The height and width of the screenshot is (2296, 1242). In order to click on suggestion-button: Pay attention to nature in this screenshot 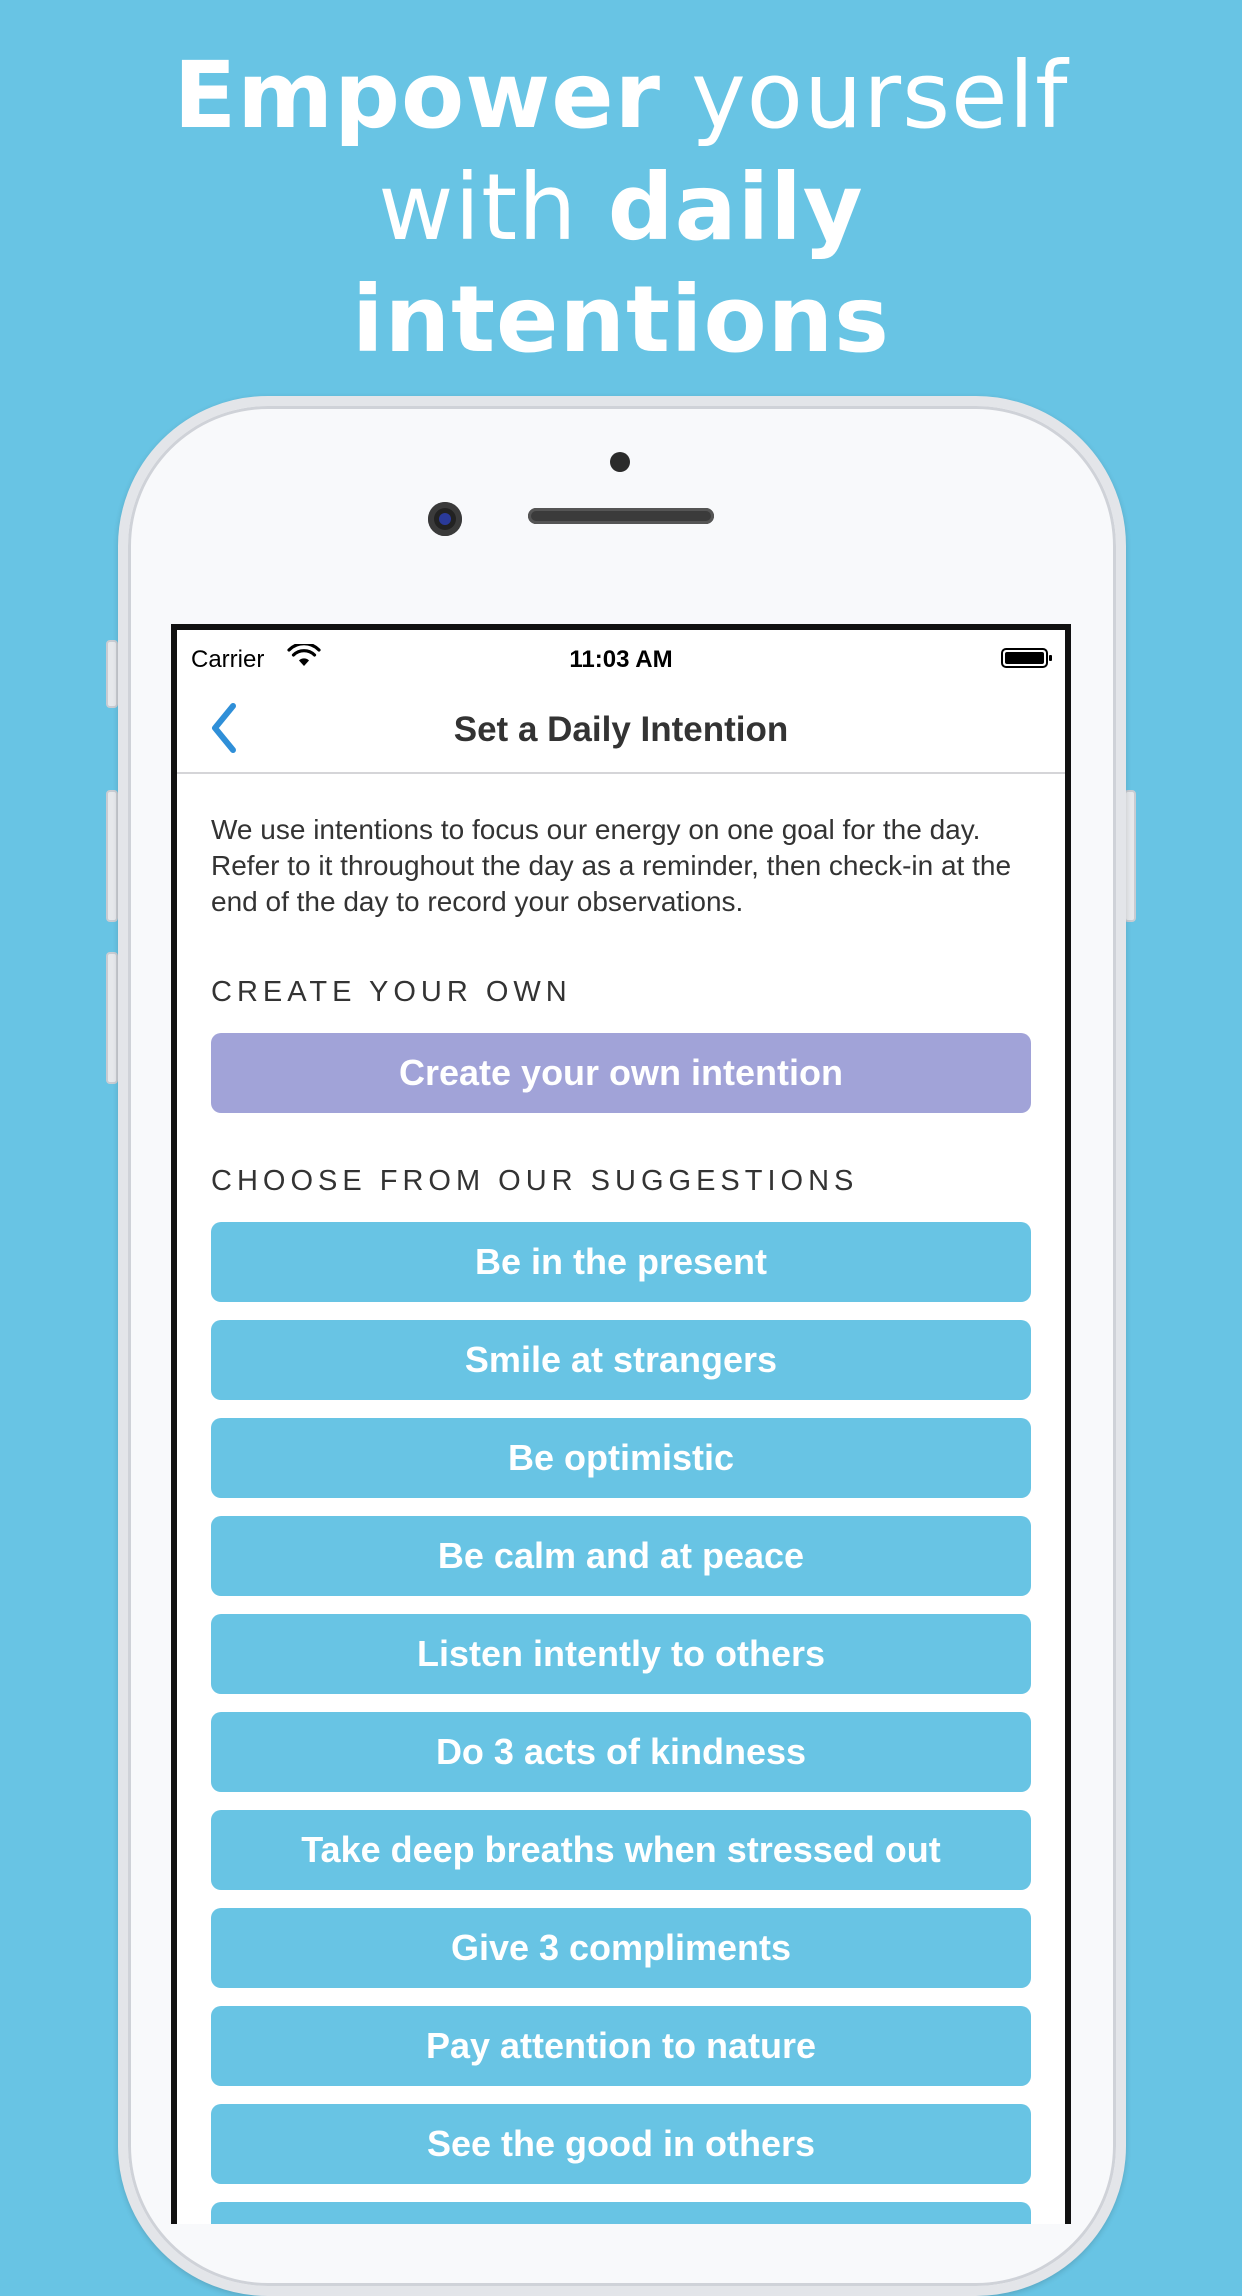, I will do `click(621, 2046)`.